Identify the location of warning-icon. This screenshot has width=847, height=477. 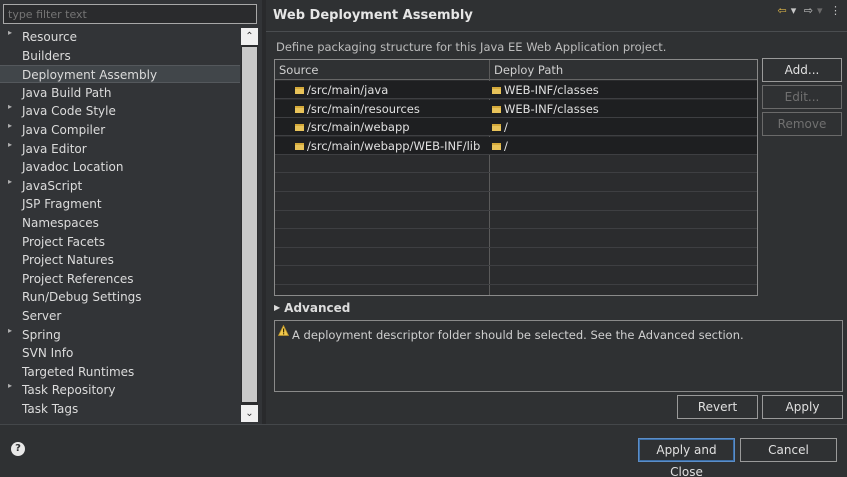
(283, 330).